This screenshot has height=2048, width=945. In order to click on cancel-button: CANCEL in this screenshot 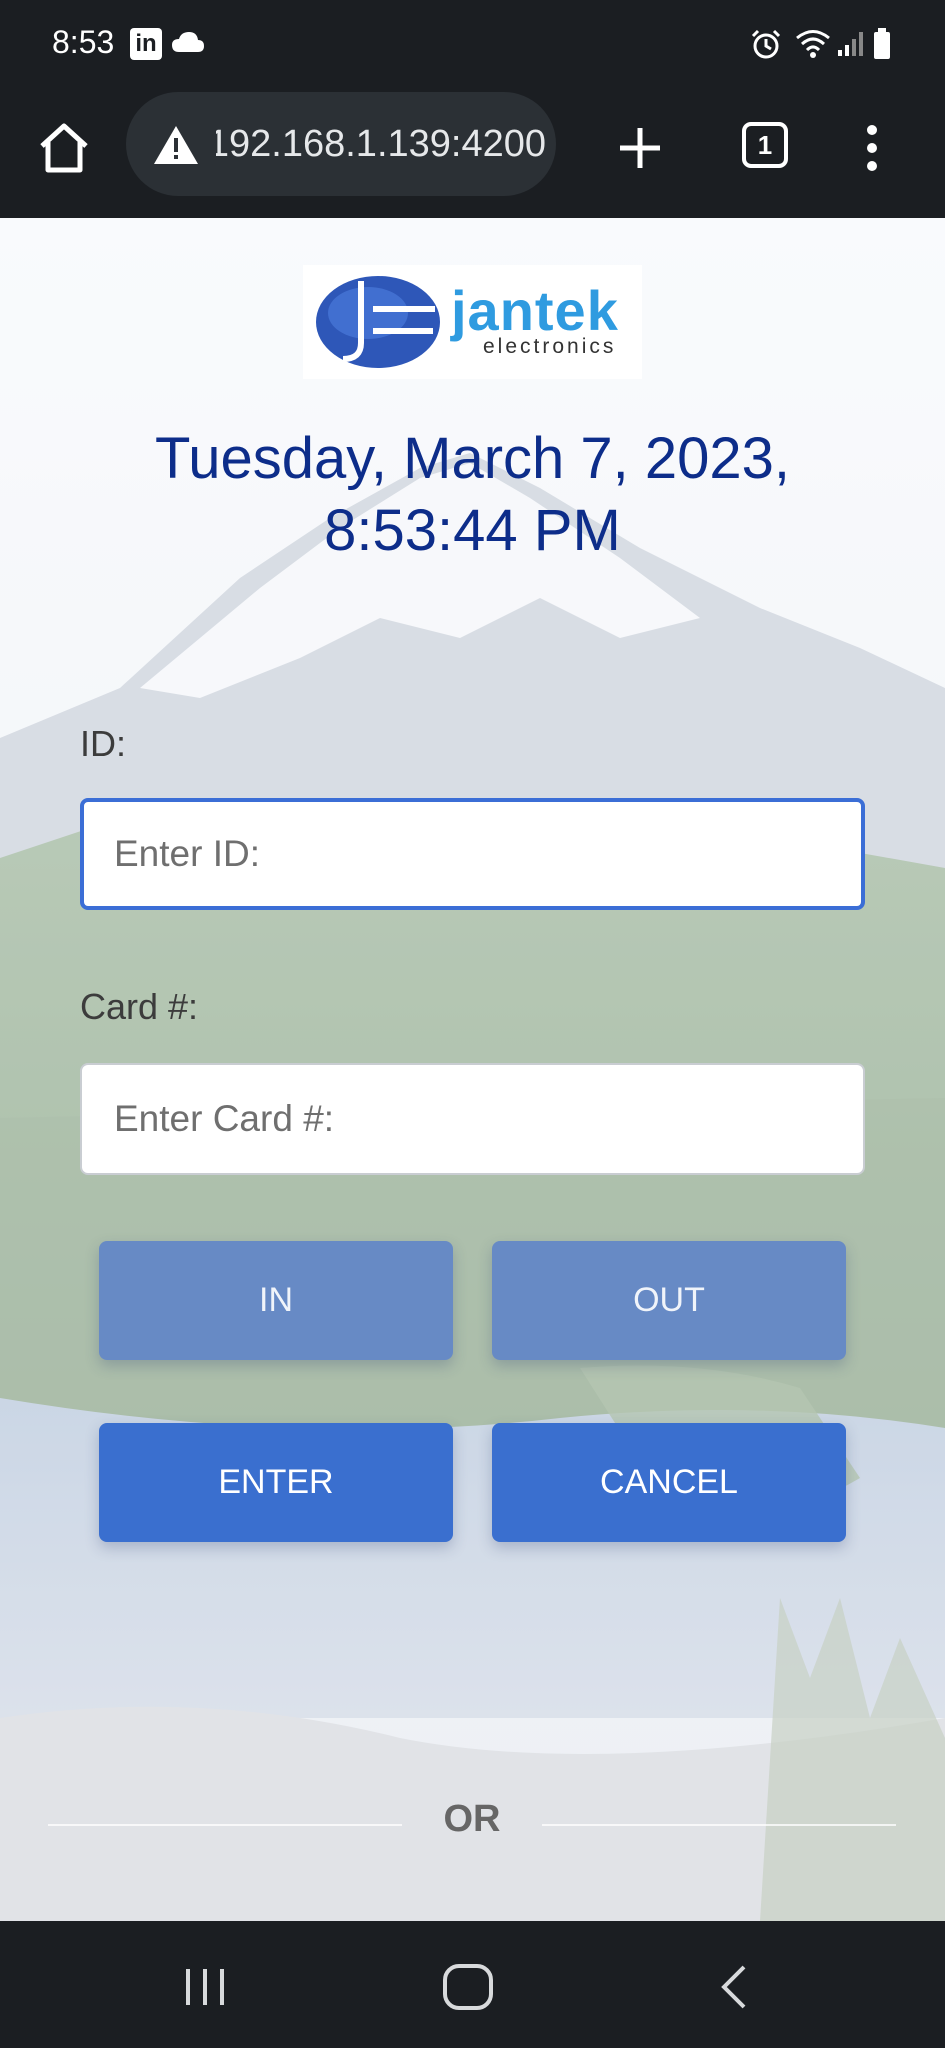, I will do `click(669, 1482)`.